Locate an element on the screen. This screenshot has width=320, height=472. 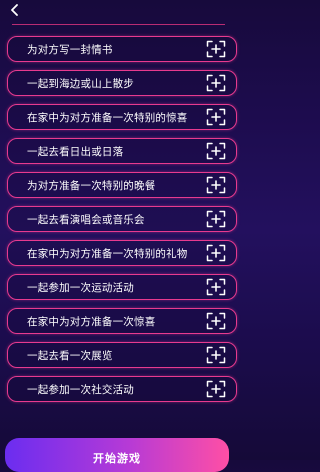
task-row: 在家中为对方准备一次惊喜 is located at coordinates (122, 321).